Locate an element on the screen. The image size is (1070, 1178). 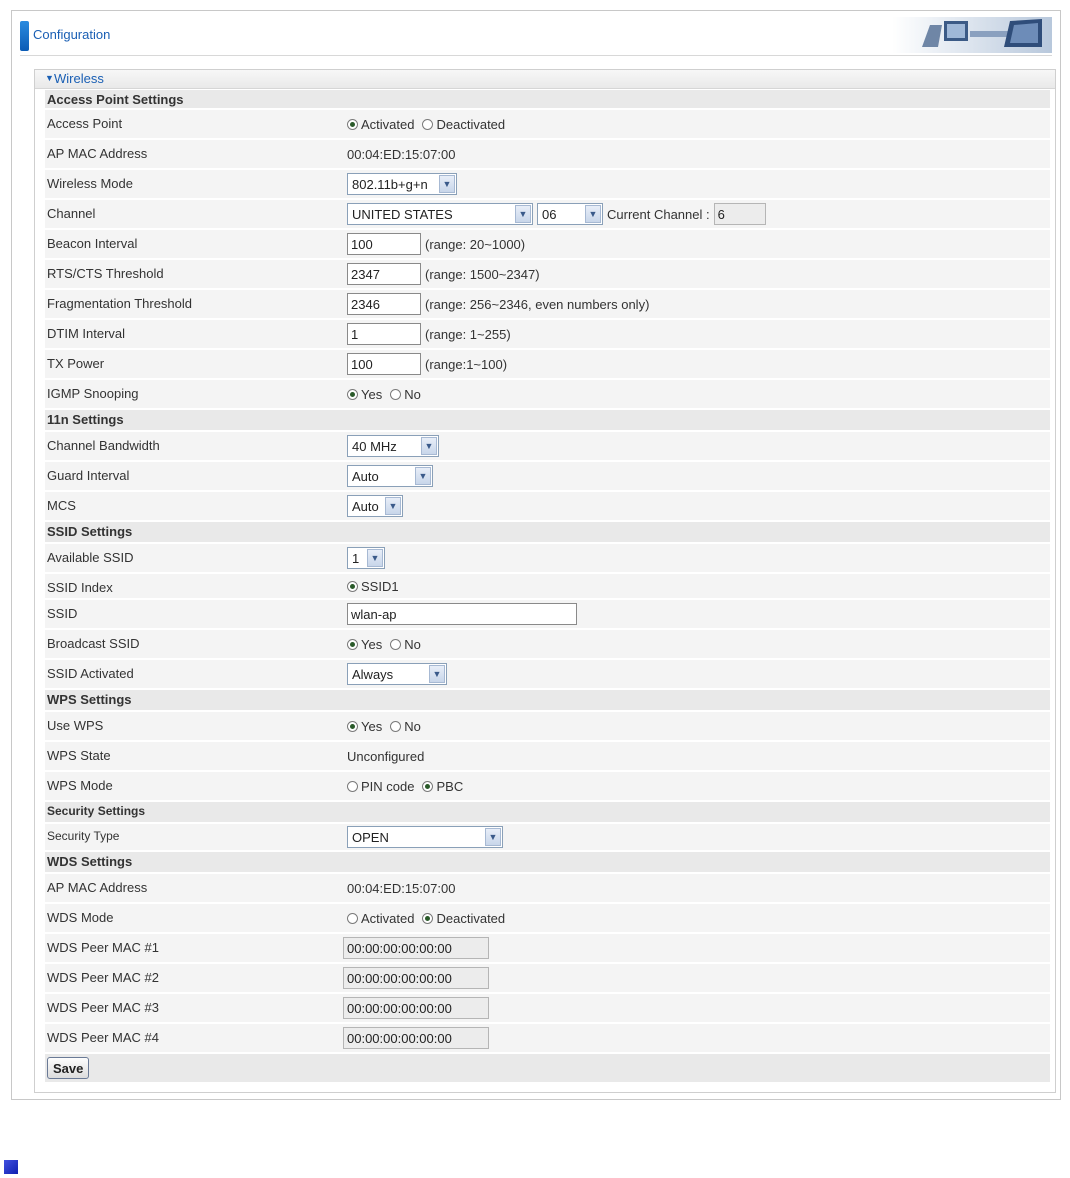
radio-label: No is located at coordinates (412, 726).